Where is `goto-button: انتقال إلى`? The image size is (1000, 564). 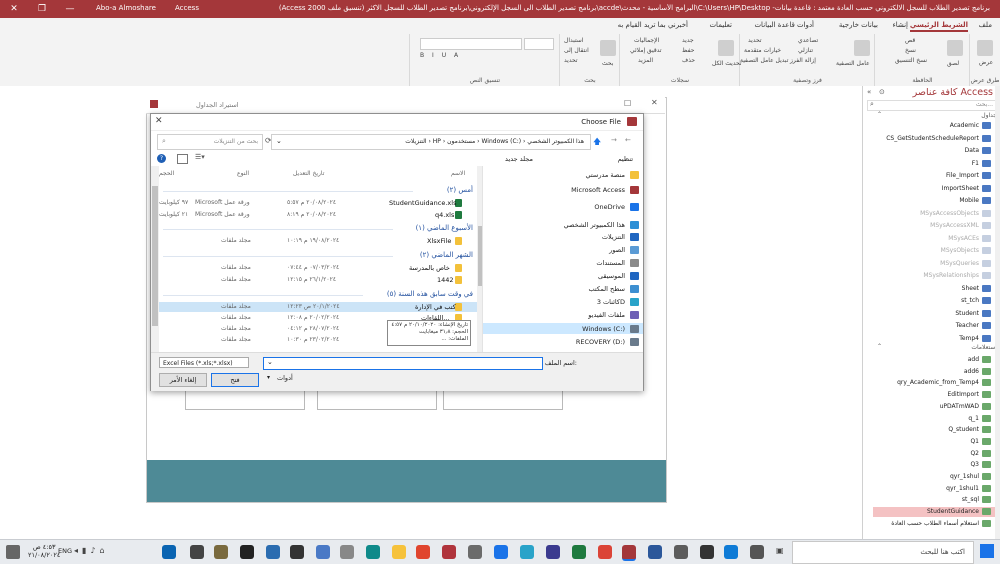 goto-button: انتقال إلى is located at coordinates (576, 50).